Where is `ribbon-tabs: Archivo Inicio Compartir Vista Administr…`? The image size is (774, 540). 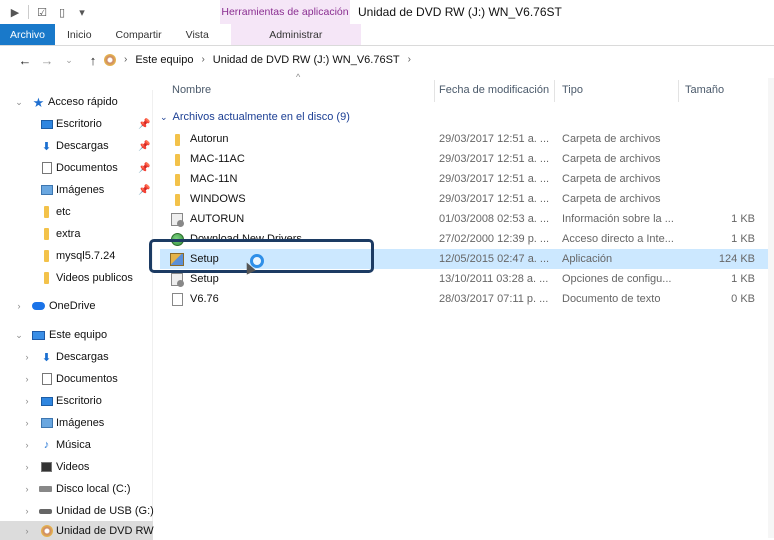
ribbon-tabs: Archivo Inicio Compartir Vista Administr… is located at coordinates (387, 35).